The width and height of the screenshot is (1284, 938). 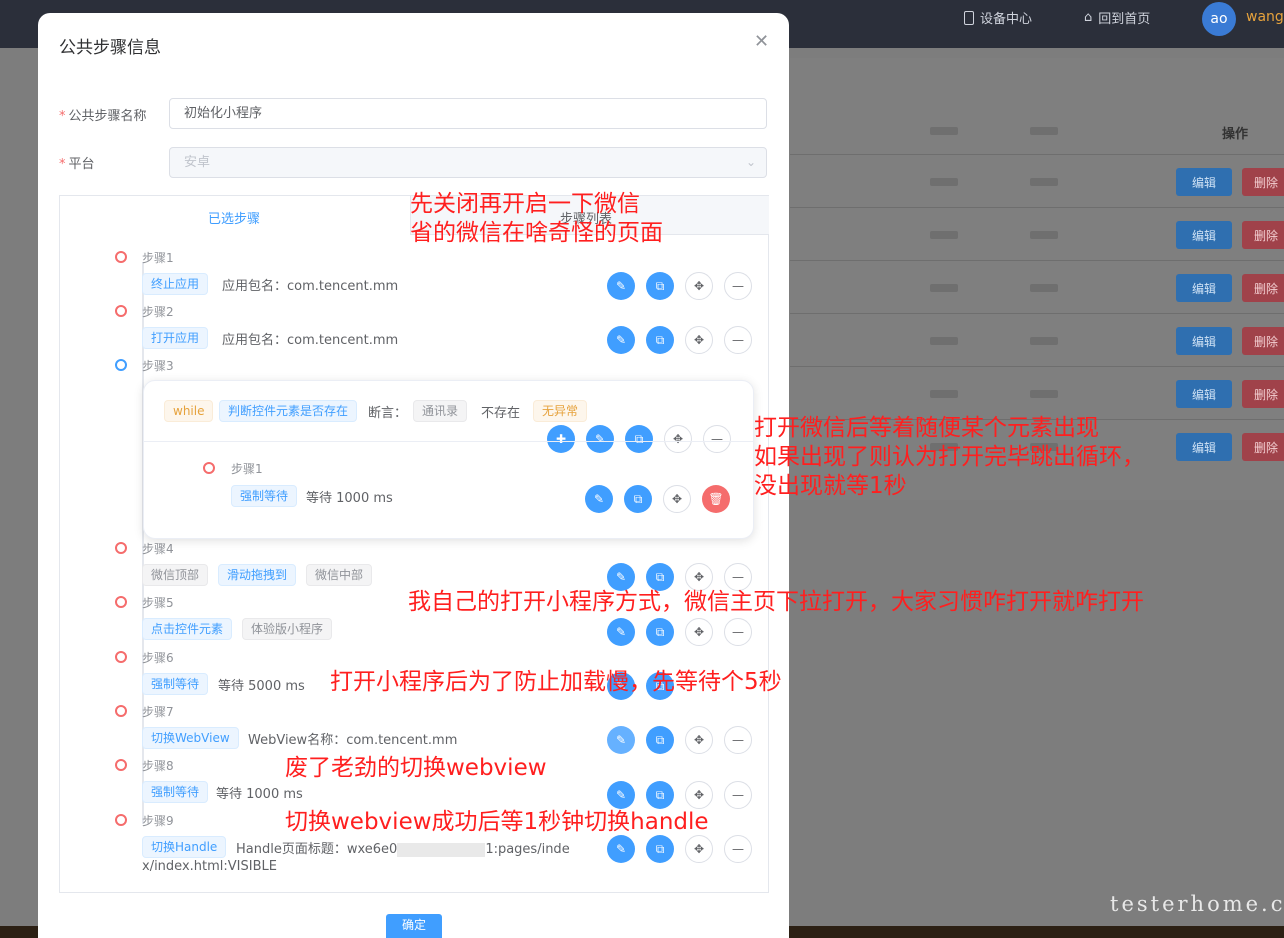 I want to click on platform-label: * 平台, so click(x=77, y=164).